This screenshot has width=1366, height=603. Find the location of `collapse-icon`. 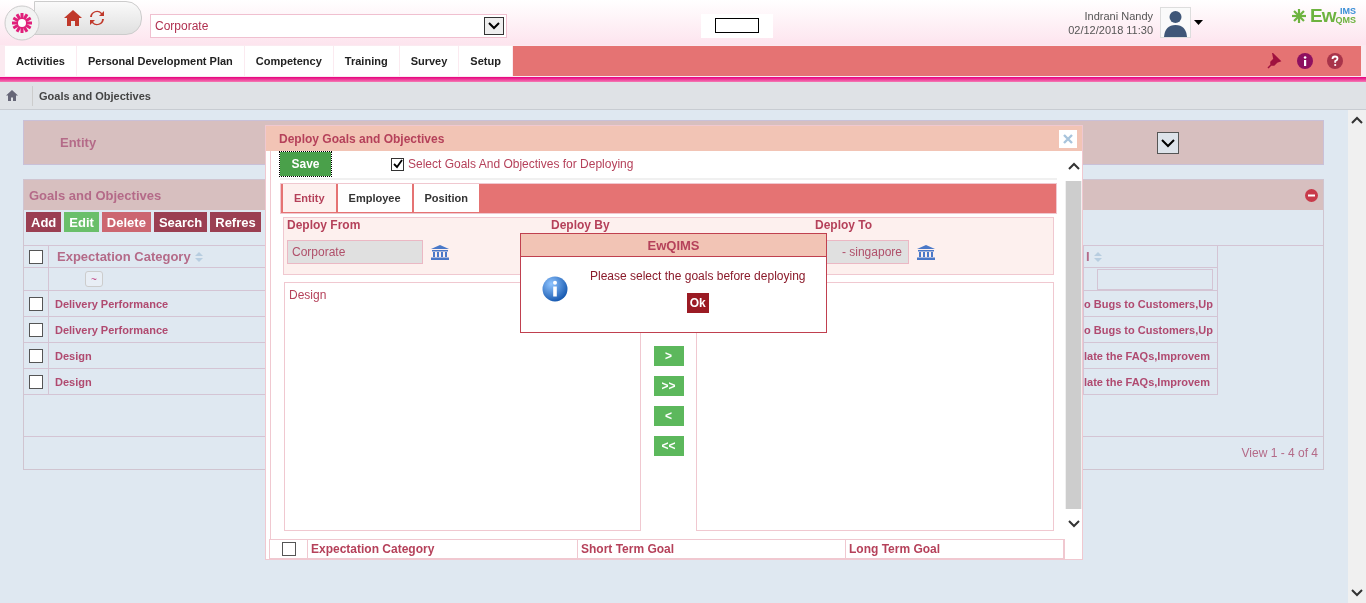

collapse-icon is located at coordinates (1311, 195).